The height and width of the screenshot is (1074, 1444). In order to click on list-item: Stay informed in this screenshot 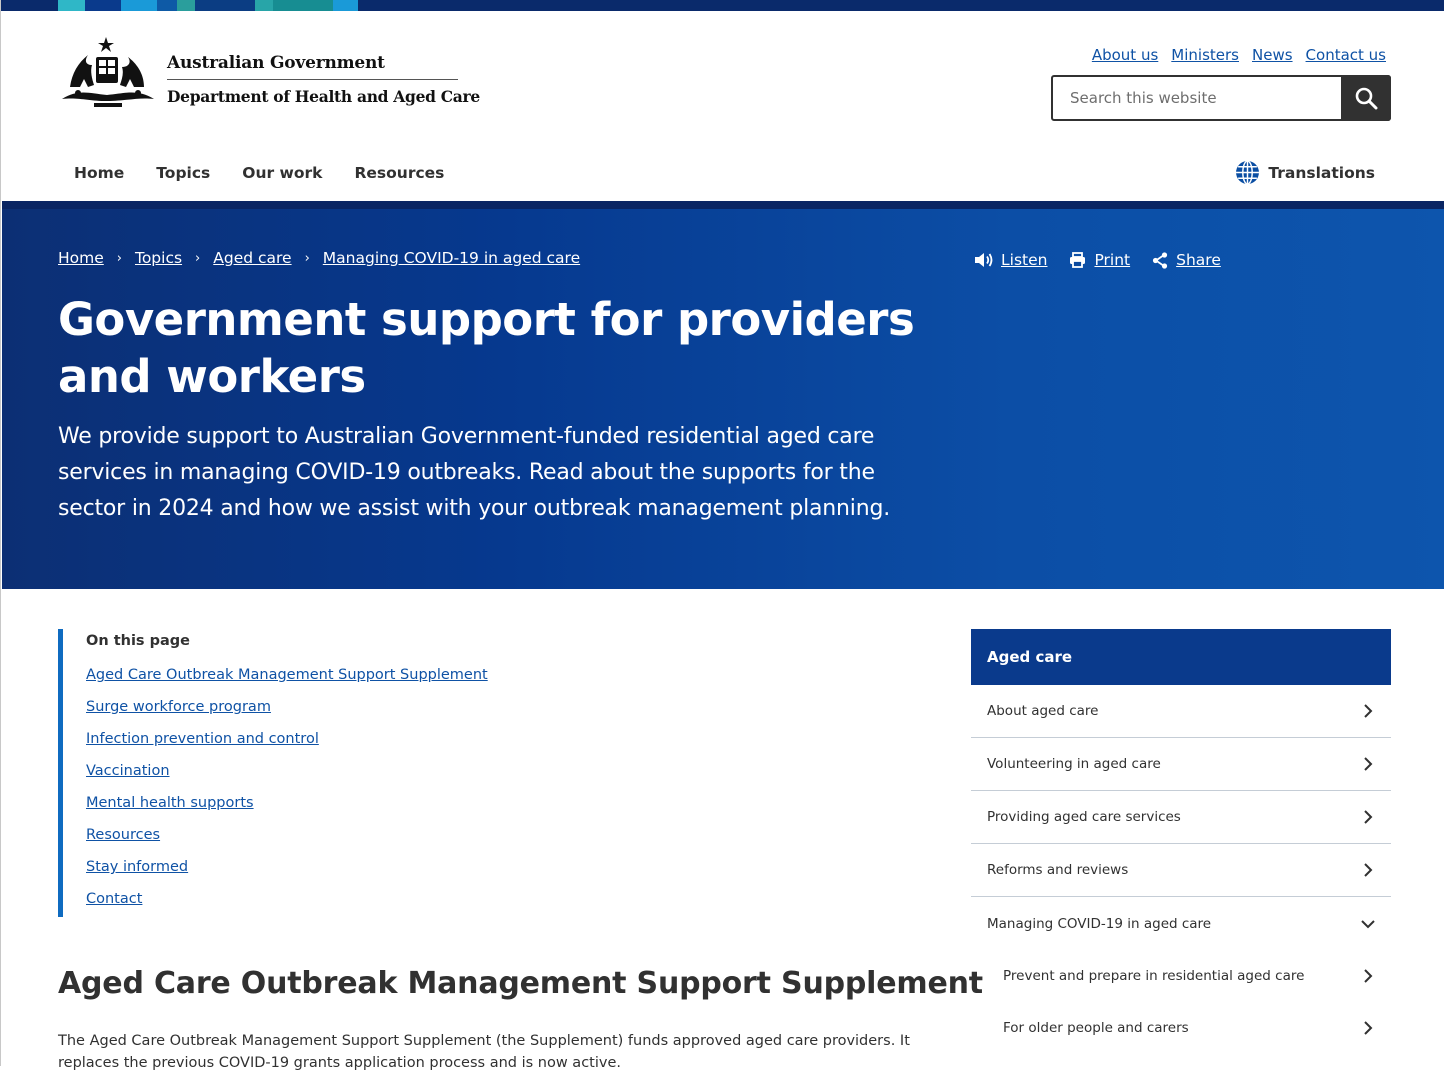, I will do `click(302, 875)`.